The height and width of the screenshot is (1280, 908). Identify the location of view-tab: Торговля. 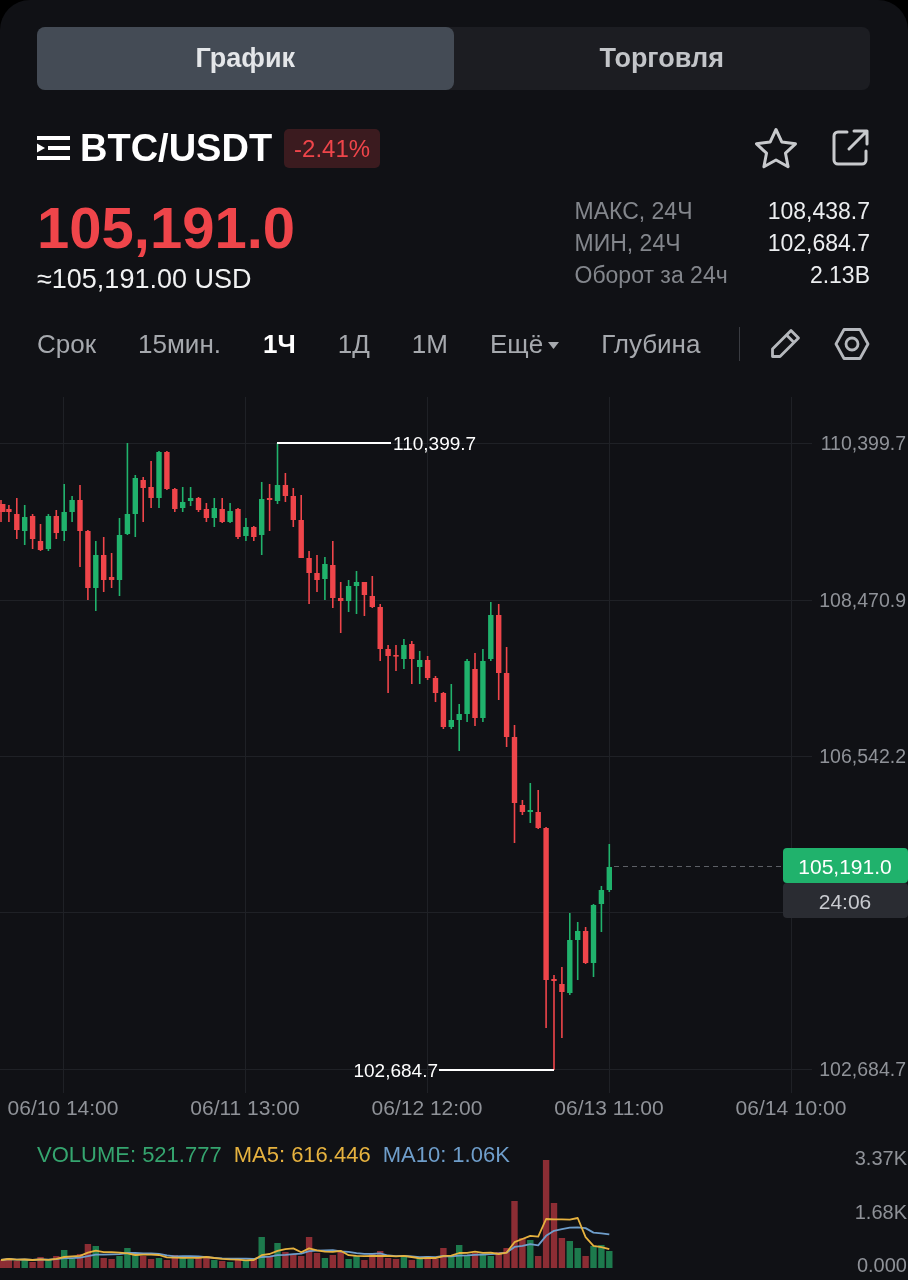
(661, 58).